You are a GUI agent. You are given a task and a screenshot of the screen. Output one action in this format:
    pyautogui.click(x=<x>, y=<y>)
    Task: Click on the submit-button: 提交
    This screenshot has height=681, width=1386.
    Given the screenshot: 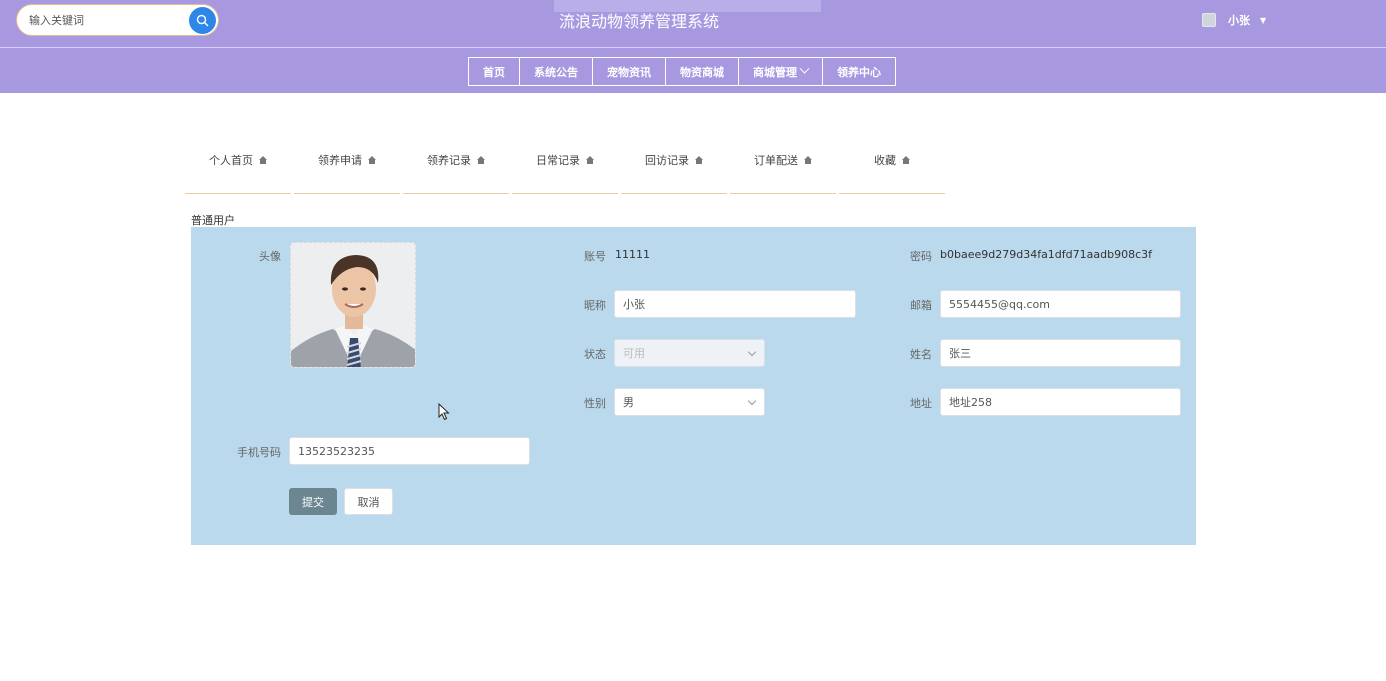 What is the action you would take?
    pyautogui.click(x=313, y=501)
    